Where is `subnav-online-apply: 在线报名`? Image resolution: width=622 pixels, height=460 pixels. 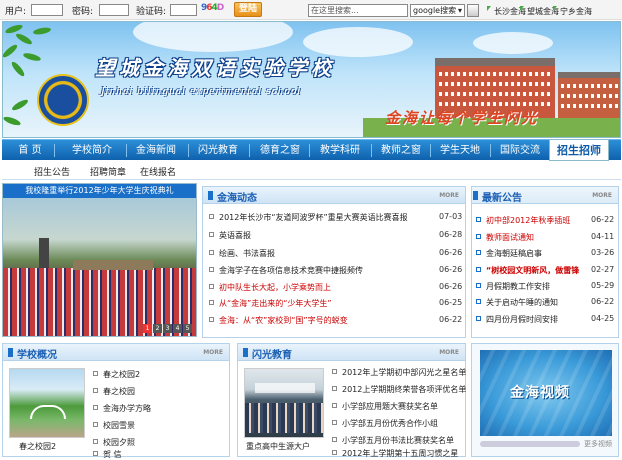 subnav-online-apply: 在线报名 is located at coordinates (158, 171).